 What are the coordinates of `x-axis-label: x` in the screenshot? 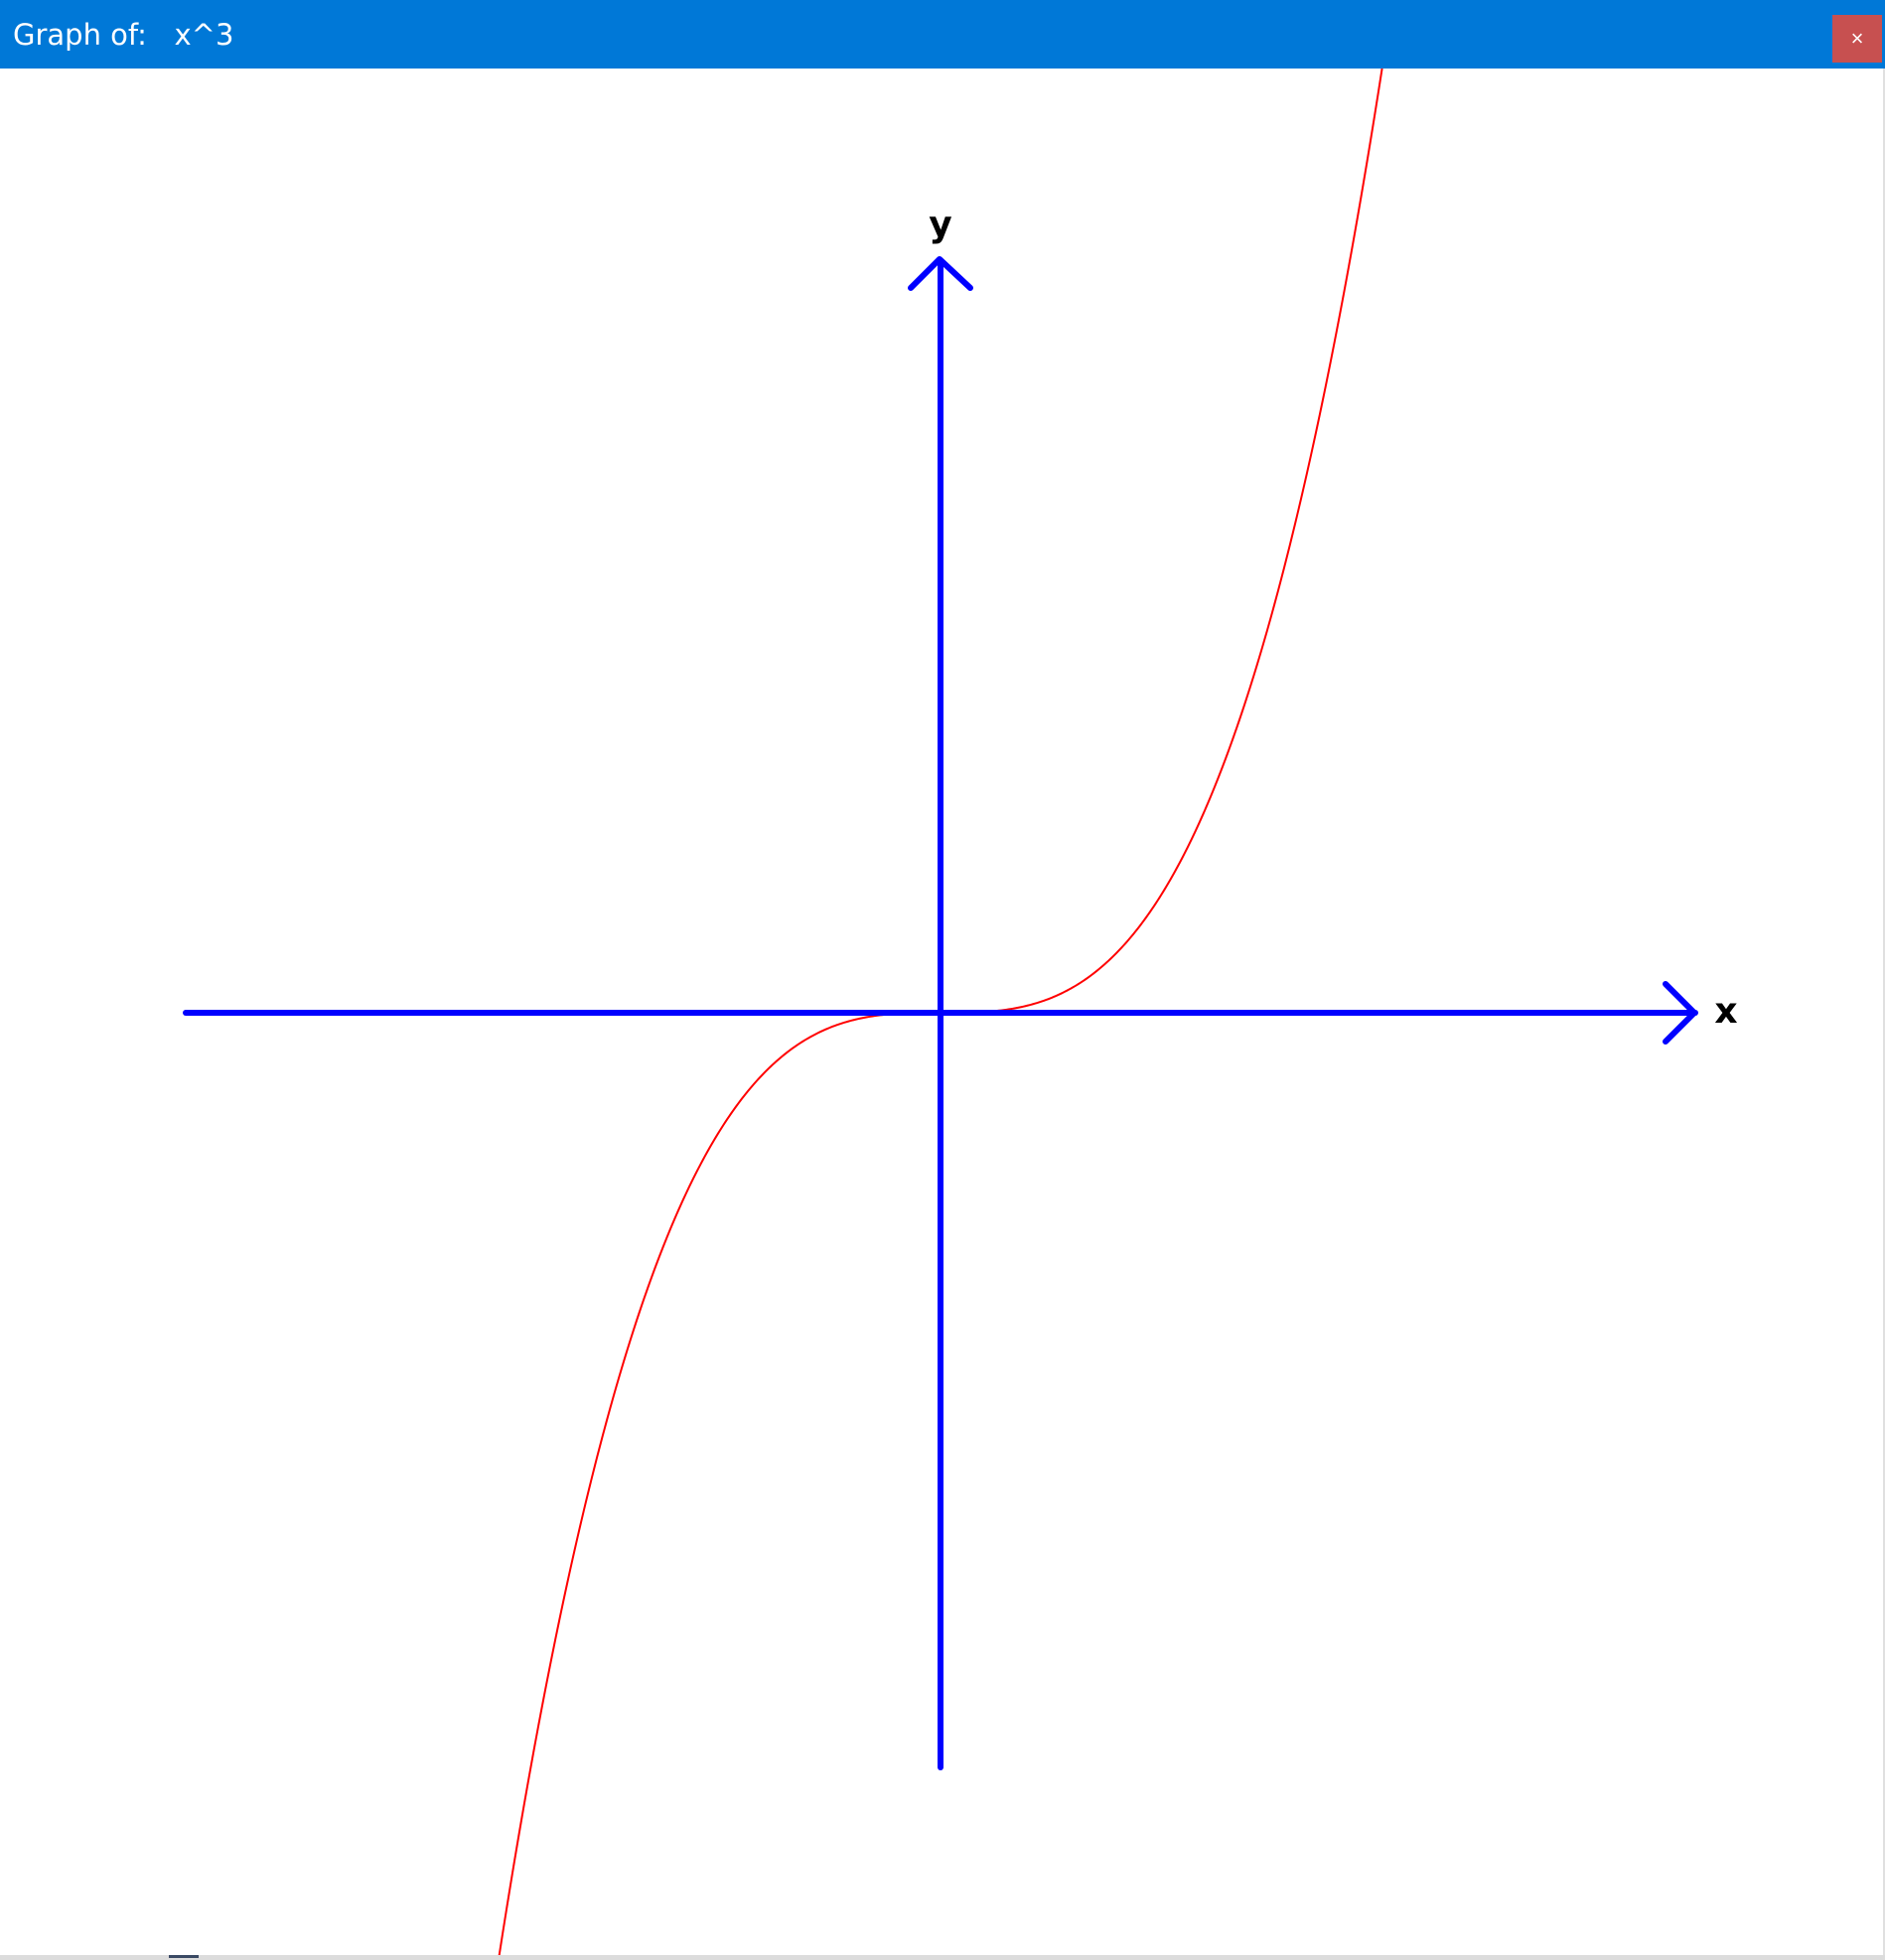 It's located at (1725, 1011).